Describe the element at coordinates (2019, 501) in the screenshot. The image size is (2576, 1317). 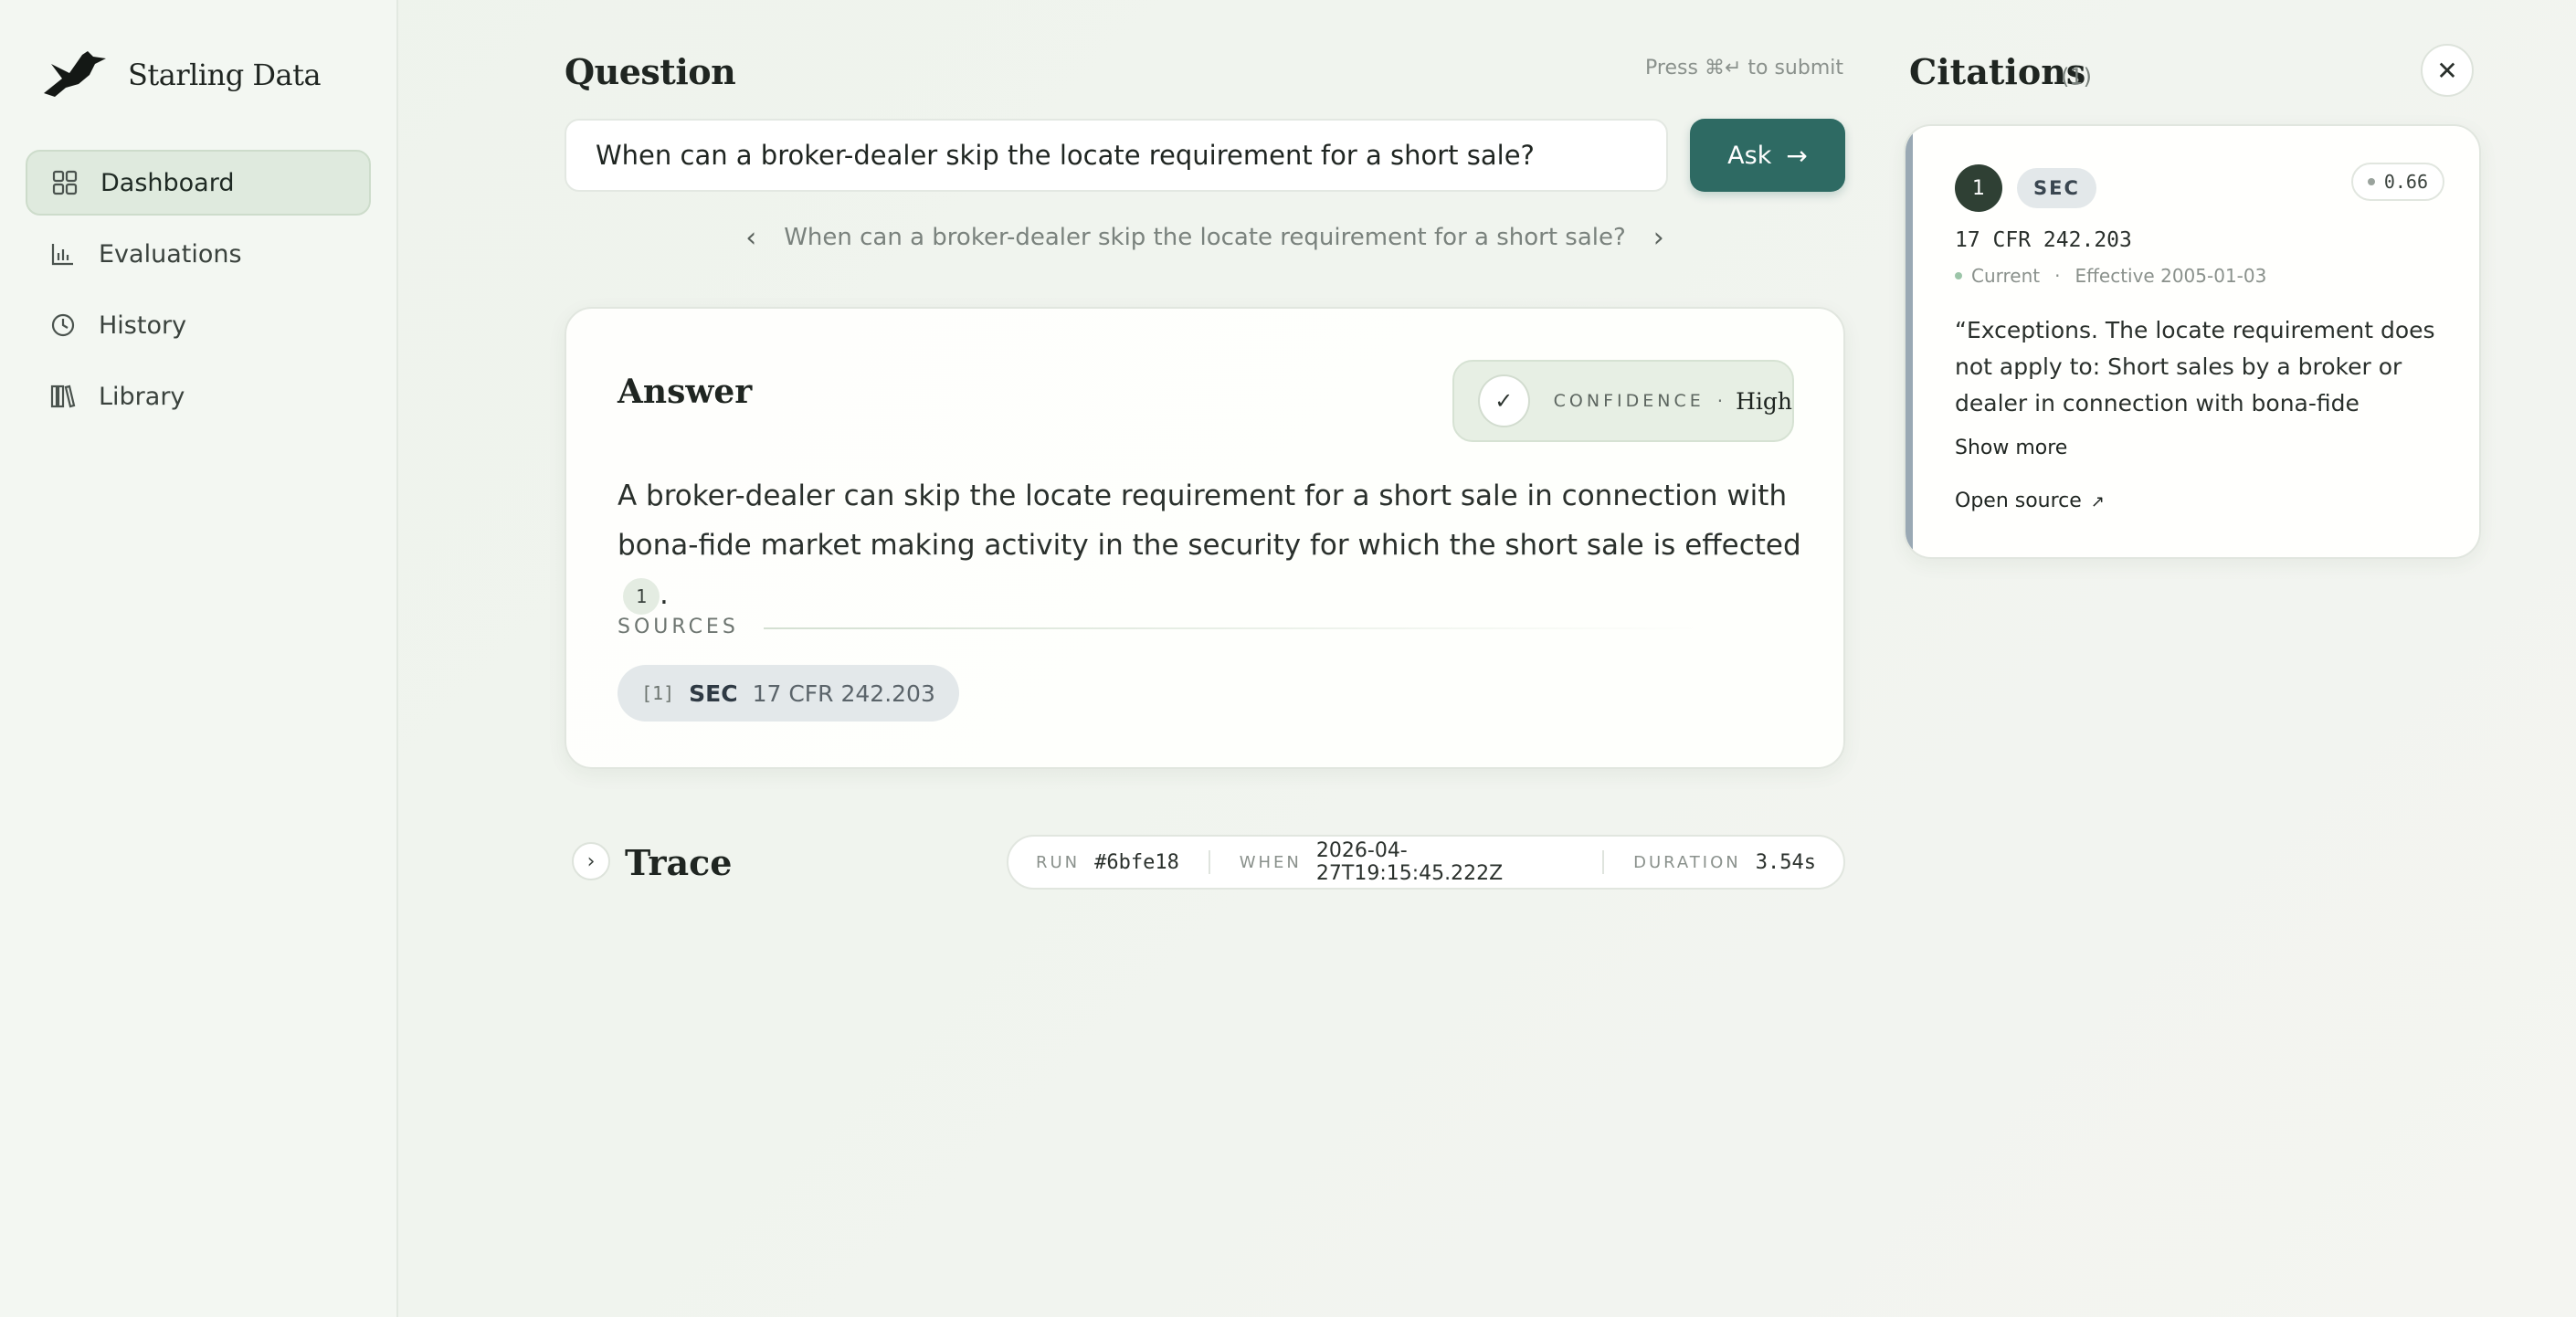
I see `open-source-label: Open source` at that location.